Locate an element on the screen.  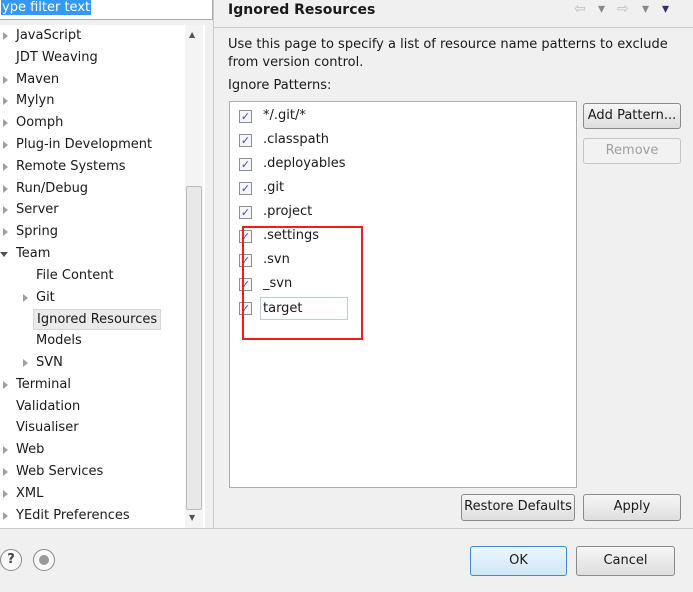
back-menu-icon: ▾ is located at coordinates (601, 9).